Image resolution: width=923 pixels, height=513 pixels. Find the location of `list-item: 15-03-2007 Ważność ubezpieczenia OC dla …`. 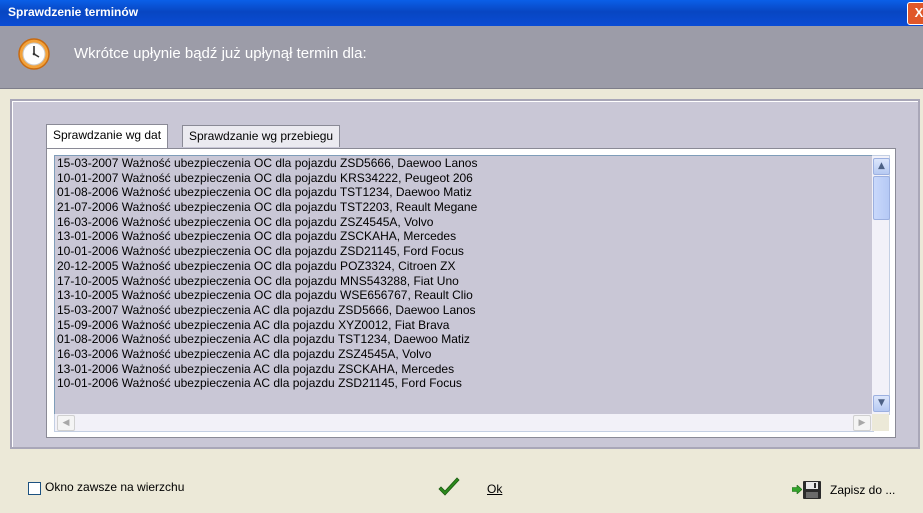

list-item: 15-03-2007 Ważność ubezpieczenia OC dla … is located at coordinates (464, 163).